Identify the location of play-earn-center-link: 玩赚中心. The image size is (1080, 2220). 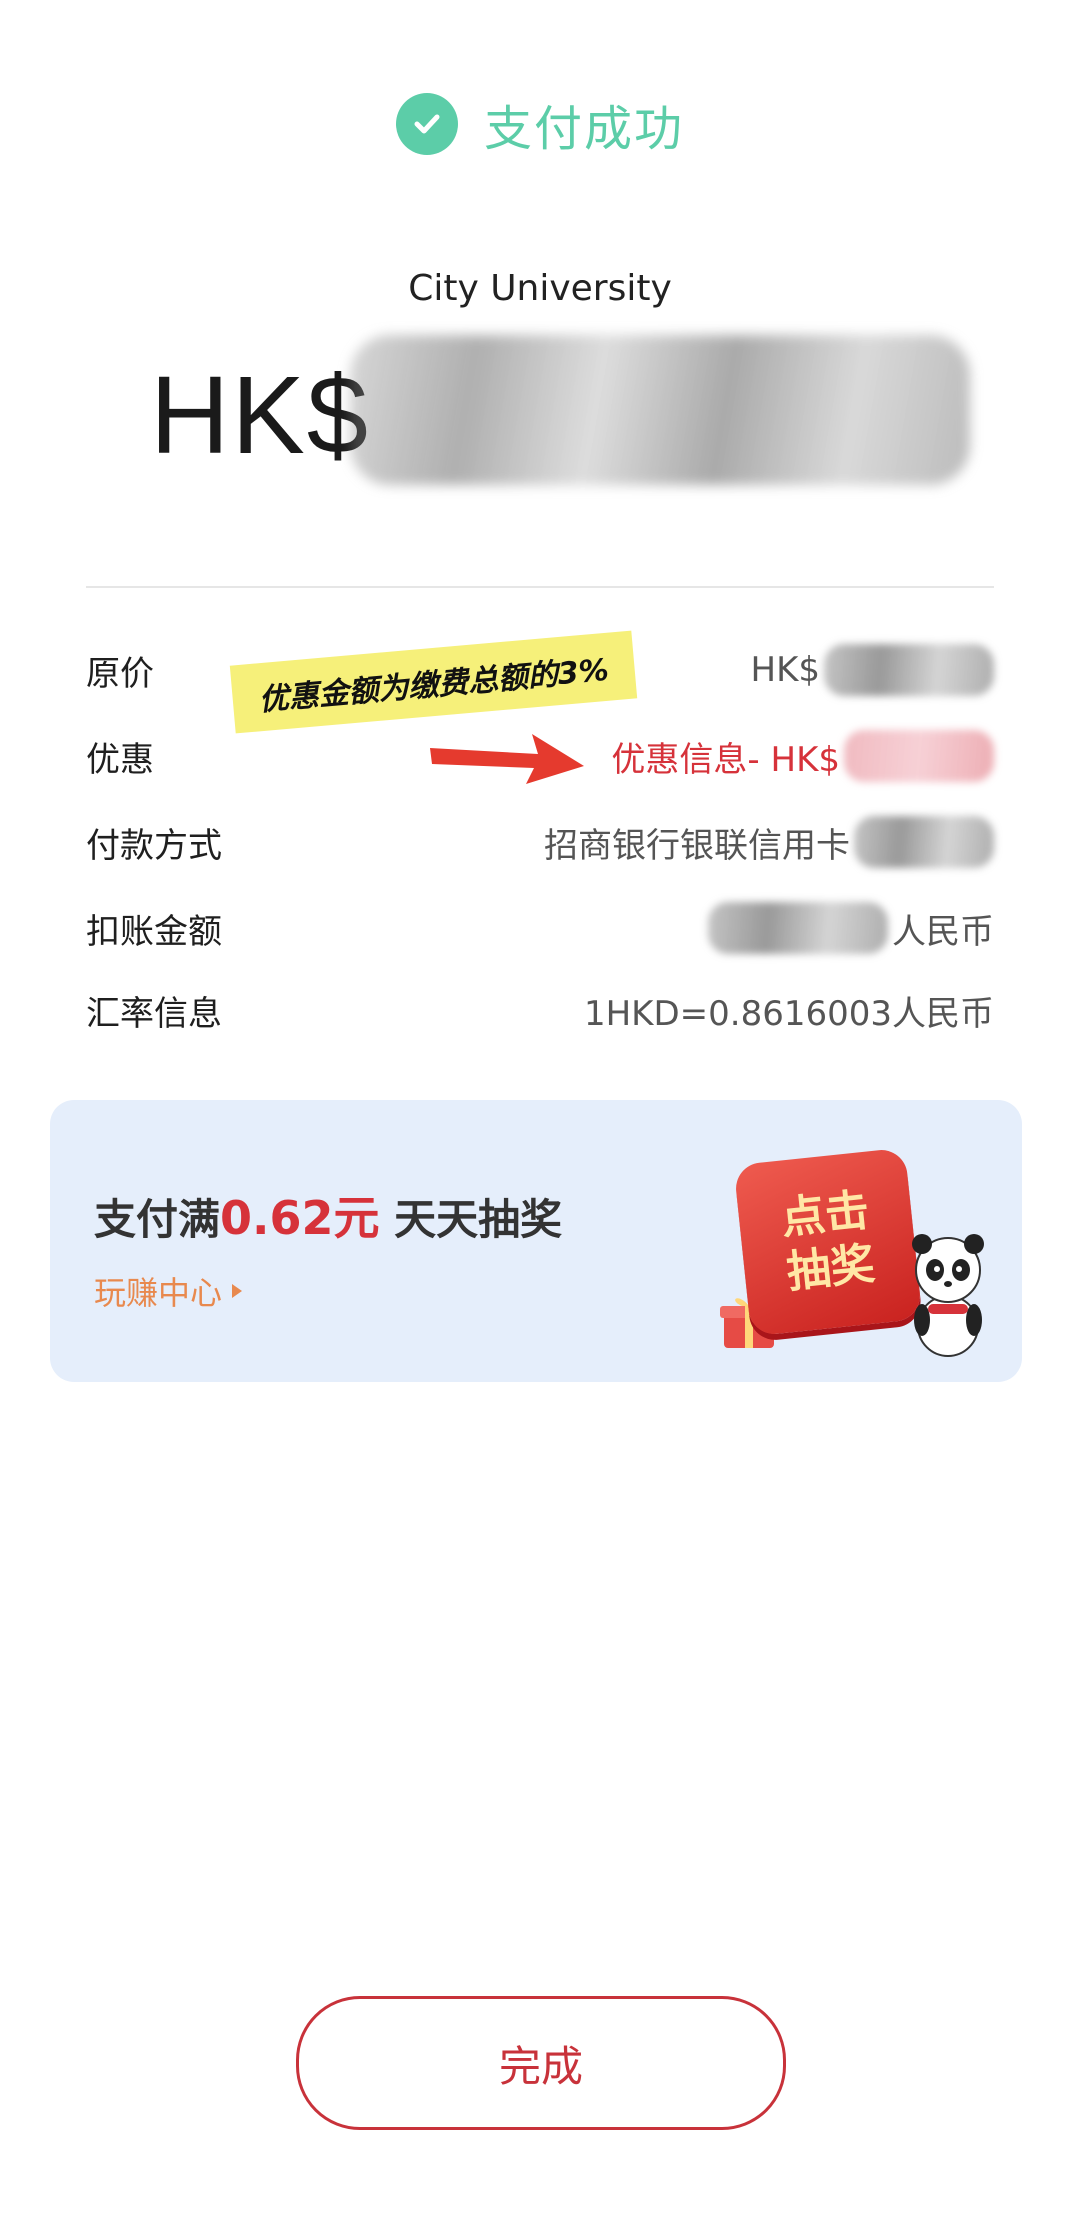
(169, 1291).